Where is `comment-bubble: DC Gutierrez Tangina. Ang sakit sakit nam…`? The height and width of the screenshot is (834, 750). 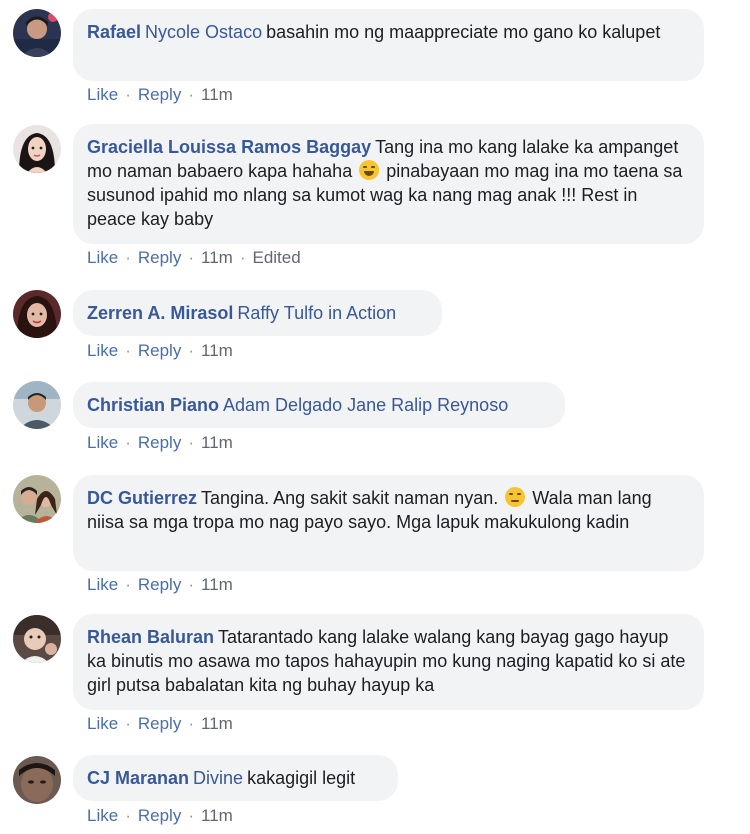
comment-bubble: DC Gutierrez Tangina. Ang sakit sakit nam… is located at coordinates (388, 523).